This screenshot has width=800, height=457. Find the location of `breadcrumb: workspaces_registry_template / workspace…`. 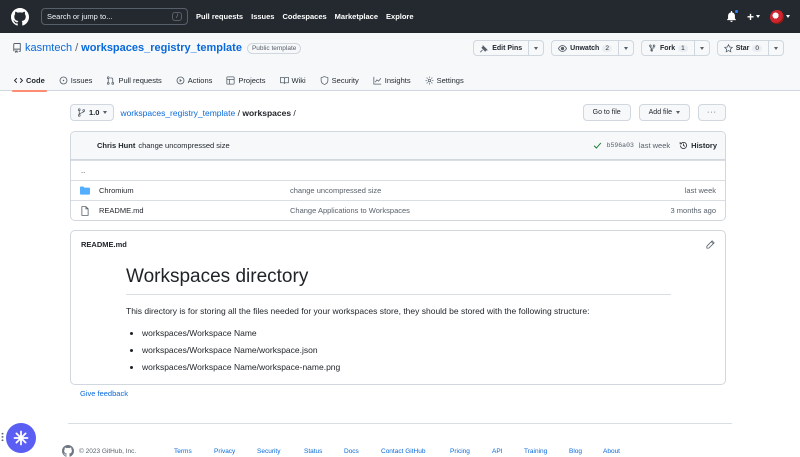

breadcrumb: workspaces_registry_template / workspace… is located at coordinates (207, 113).